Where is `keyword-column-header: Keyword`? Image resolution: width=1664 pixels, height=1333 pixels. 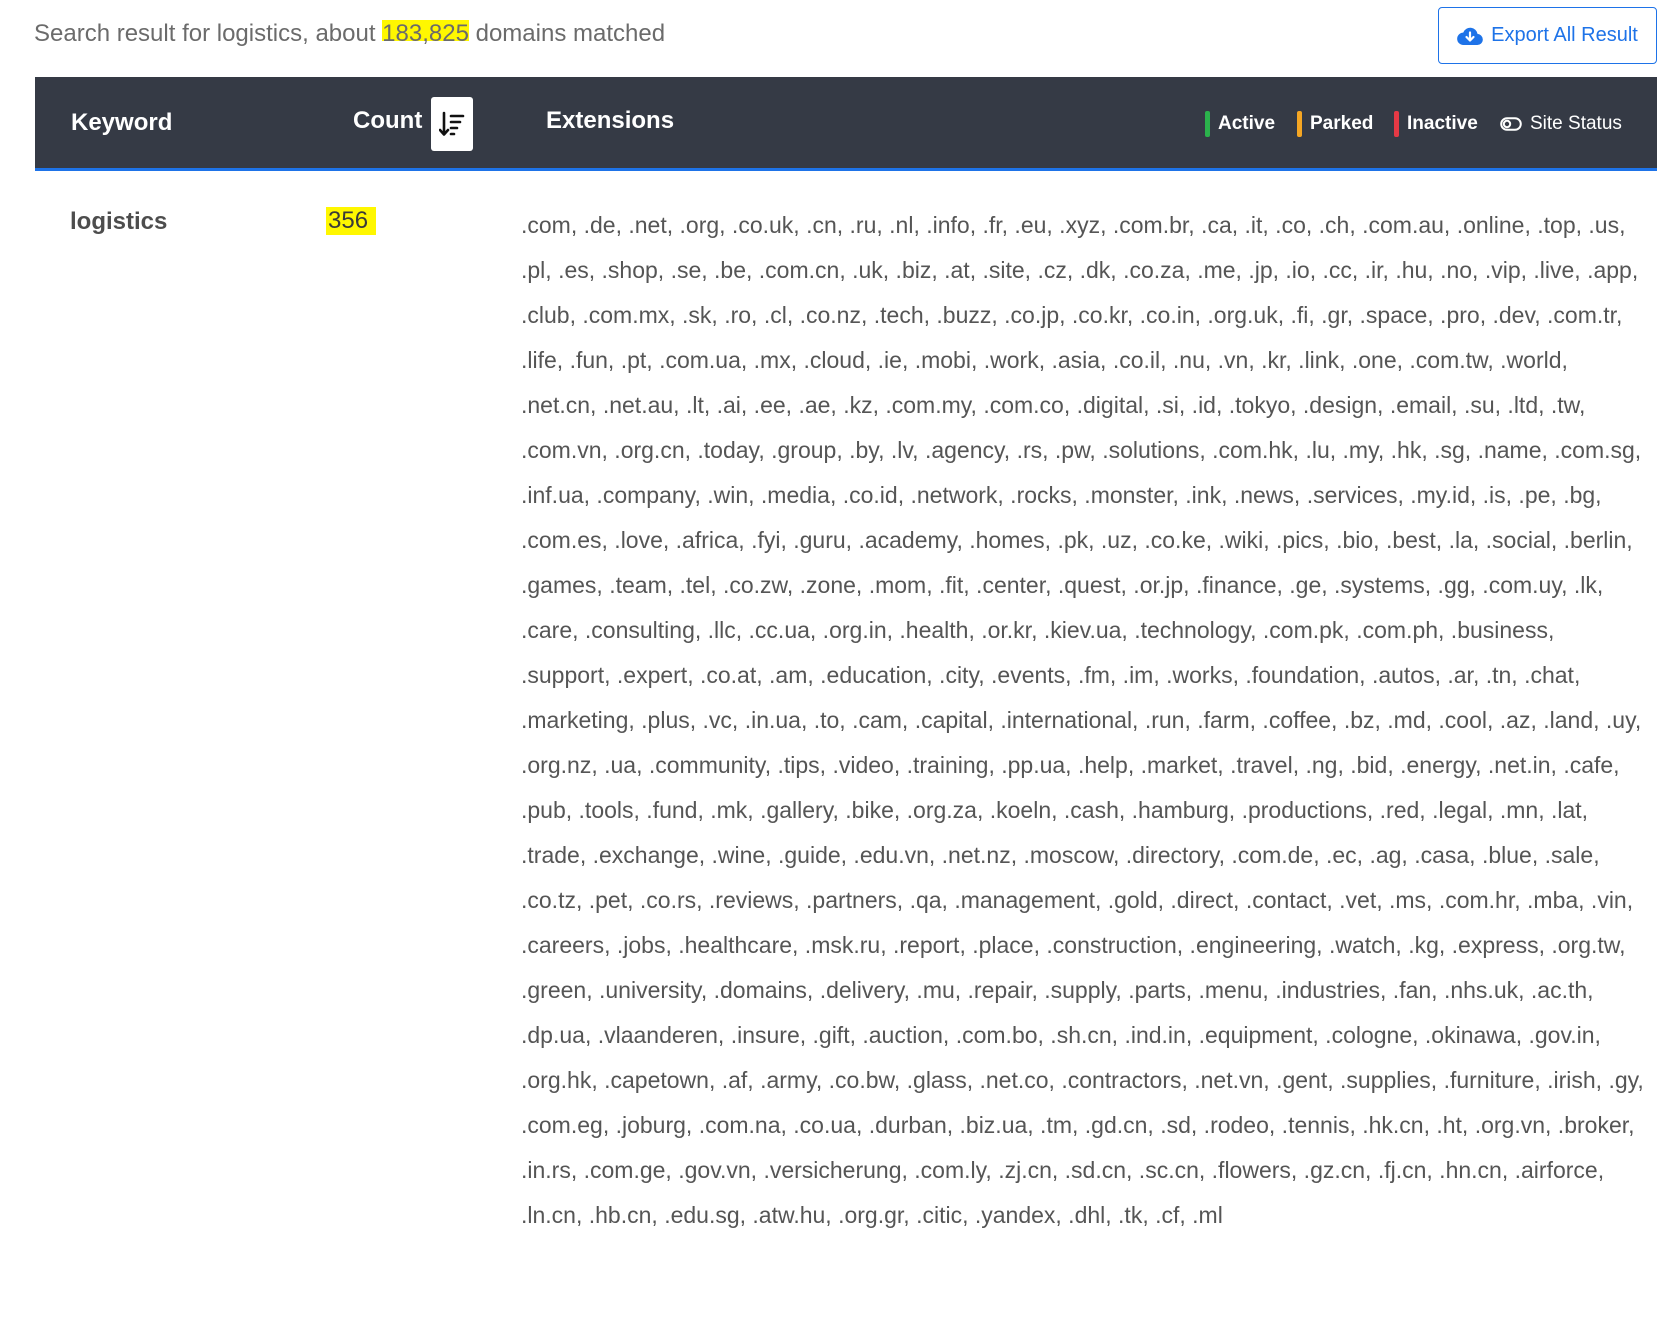 keyword-column-header: Keyword is located at coordinates (122, 122).